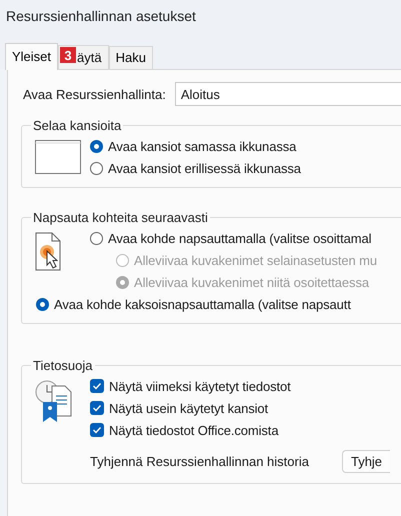 The image size is (401, 516). I want to click on dropdown-field: Aloitus, so click(287, 94).